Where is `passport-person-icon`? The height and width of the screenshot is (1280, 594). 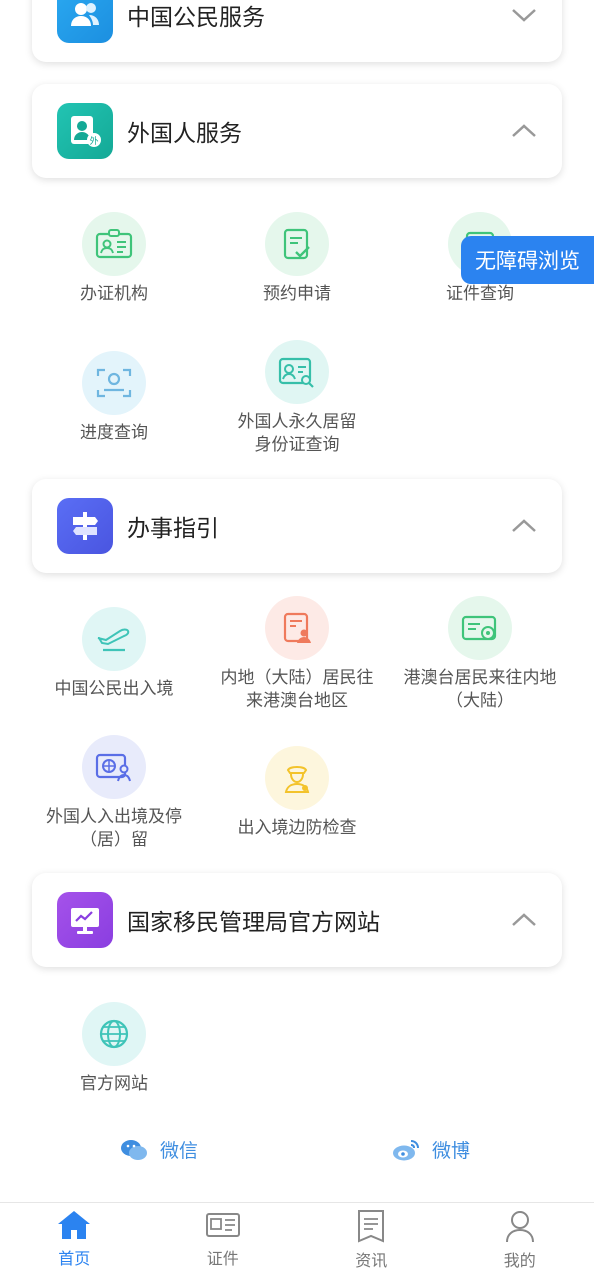
passport-person-icon is located at coordinates (113, 767).